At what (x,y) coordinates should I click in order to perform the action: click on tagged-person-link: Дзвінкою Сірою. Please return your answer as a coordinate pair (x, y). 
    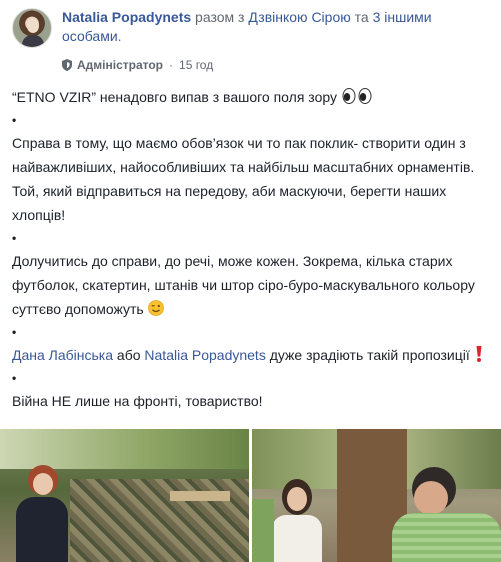
    Looking at the image, I should click on (299, 17).